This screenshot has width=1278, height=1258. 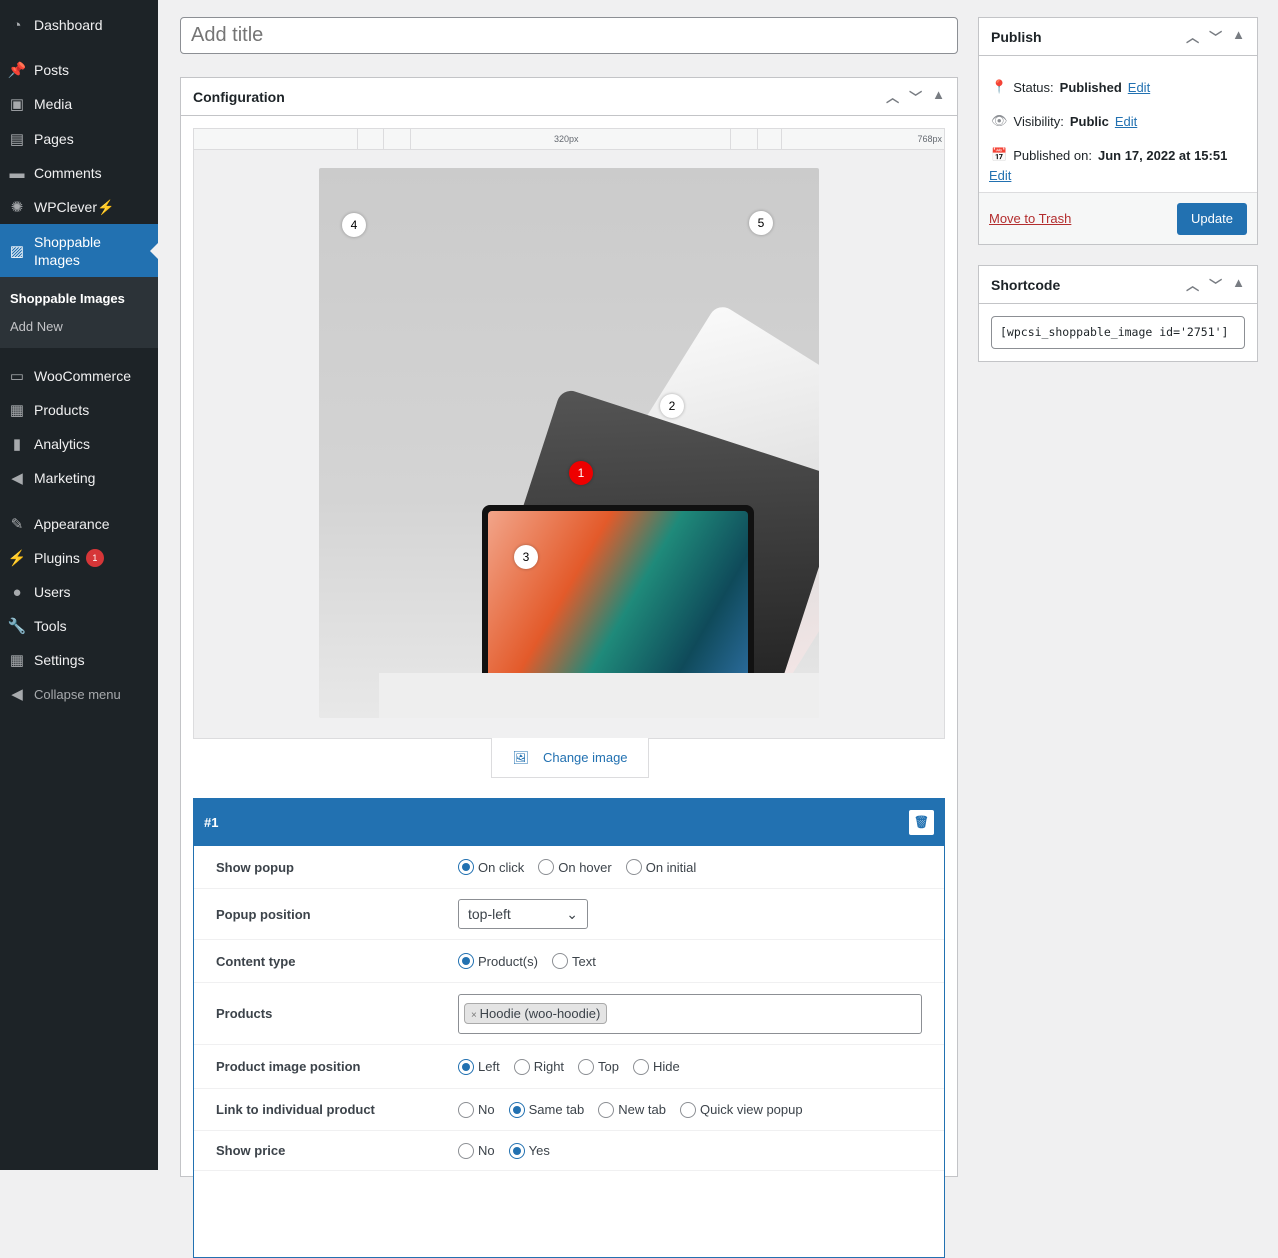 I want to click on sidebar-item-analytics: ▮ Analytics, so click(x=79, y=444).